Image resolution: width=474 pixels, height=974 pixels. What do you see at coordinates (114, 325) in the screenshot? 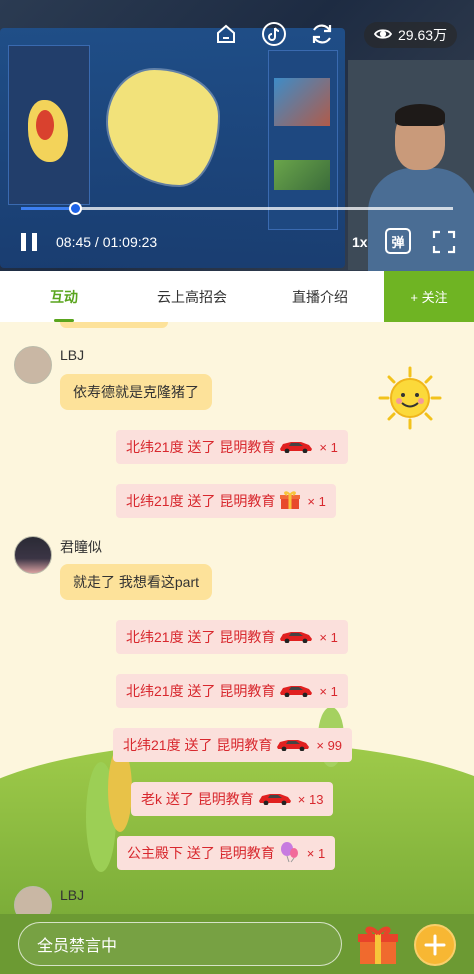
I see `previous-message-stub` at bounding box center [114, 325].